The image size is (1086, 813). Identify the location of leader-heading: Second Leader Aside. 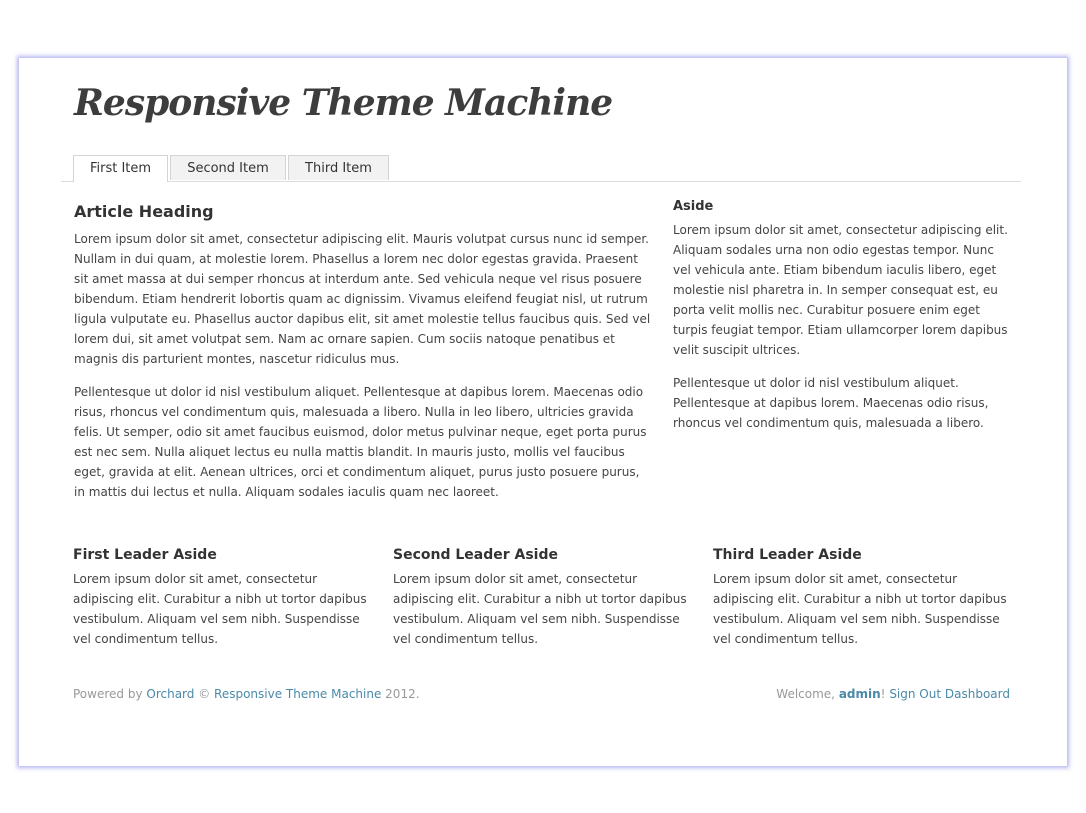
(475, 555).